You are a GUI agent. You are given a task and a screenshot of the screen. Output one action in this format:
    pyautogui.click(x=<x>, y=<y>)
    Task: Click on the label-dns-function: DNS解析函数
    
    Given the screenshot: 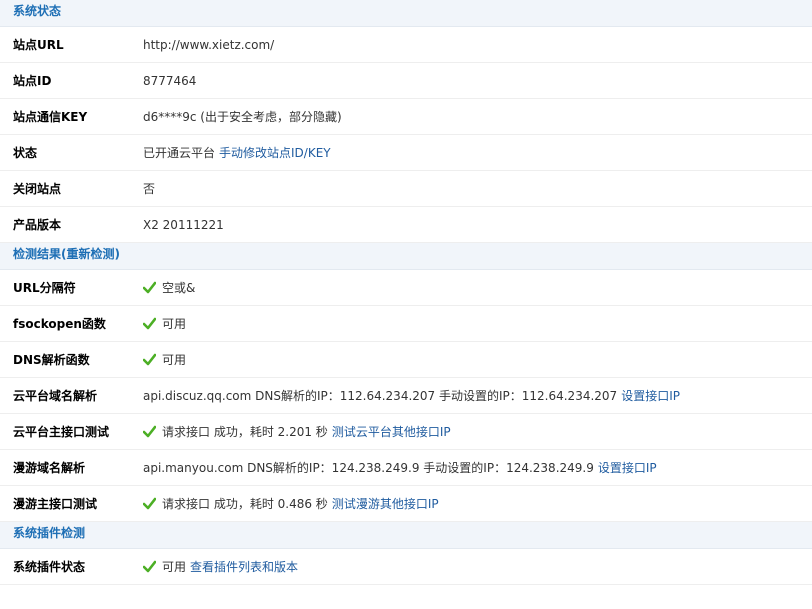 What is the action you would take?
    pyautogui.click(x=51, y=360)
    